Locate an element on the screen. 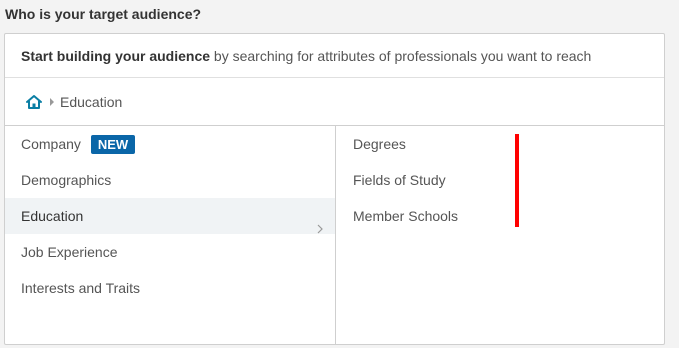 The width and height of the screenshot is (679, 348). subcategory-member-schools: Member Schools is located at coordinates (500, 216).